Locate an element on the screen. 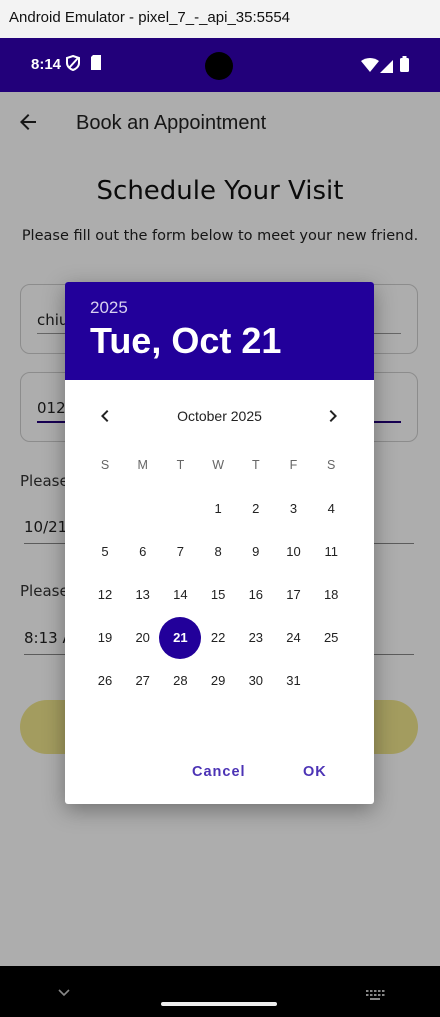 The image size is (440, 1017). vpn-icon is located at coordinates (73, 64).